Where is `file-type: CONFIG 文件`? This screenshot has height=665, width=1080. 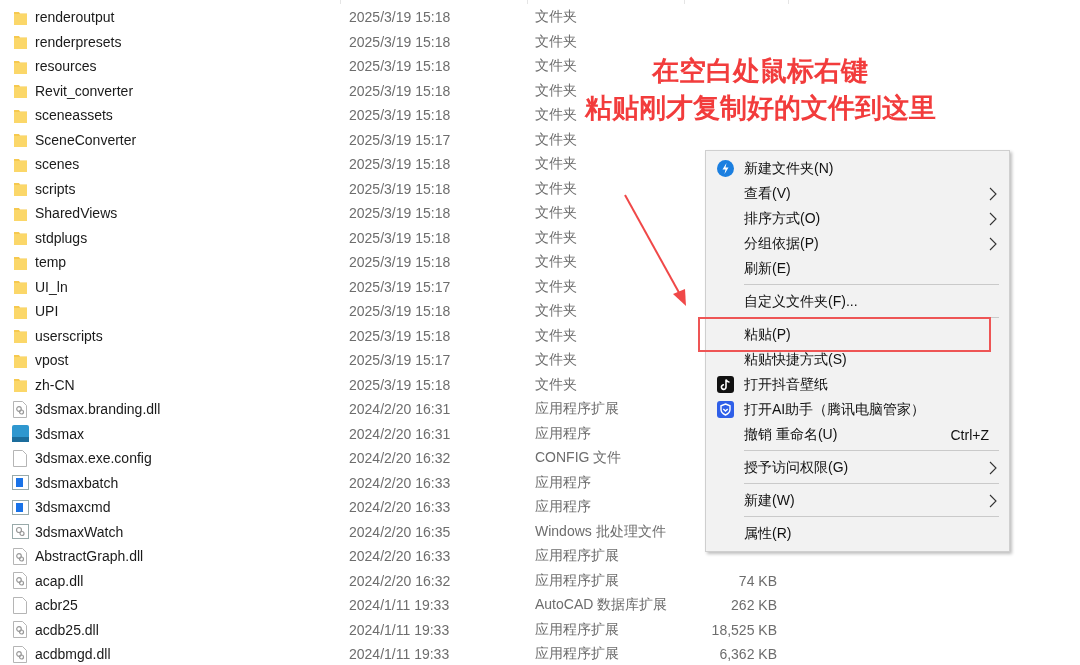 file-type: CONFIG 文件 is located at coordinates (578, 458).